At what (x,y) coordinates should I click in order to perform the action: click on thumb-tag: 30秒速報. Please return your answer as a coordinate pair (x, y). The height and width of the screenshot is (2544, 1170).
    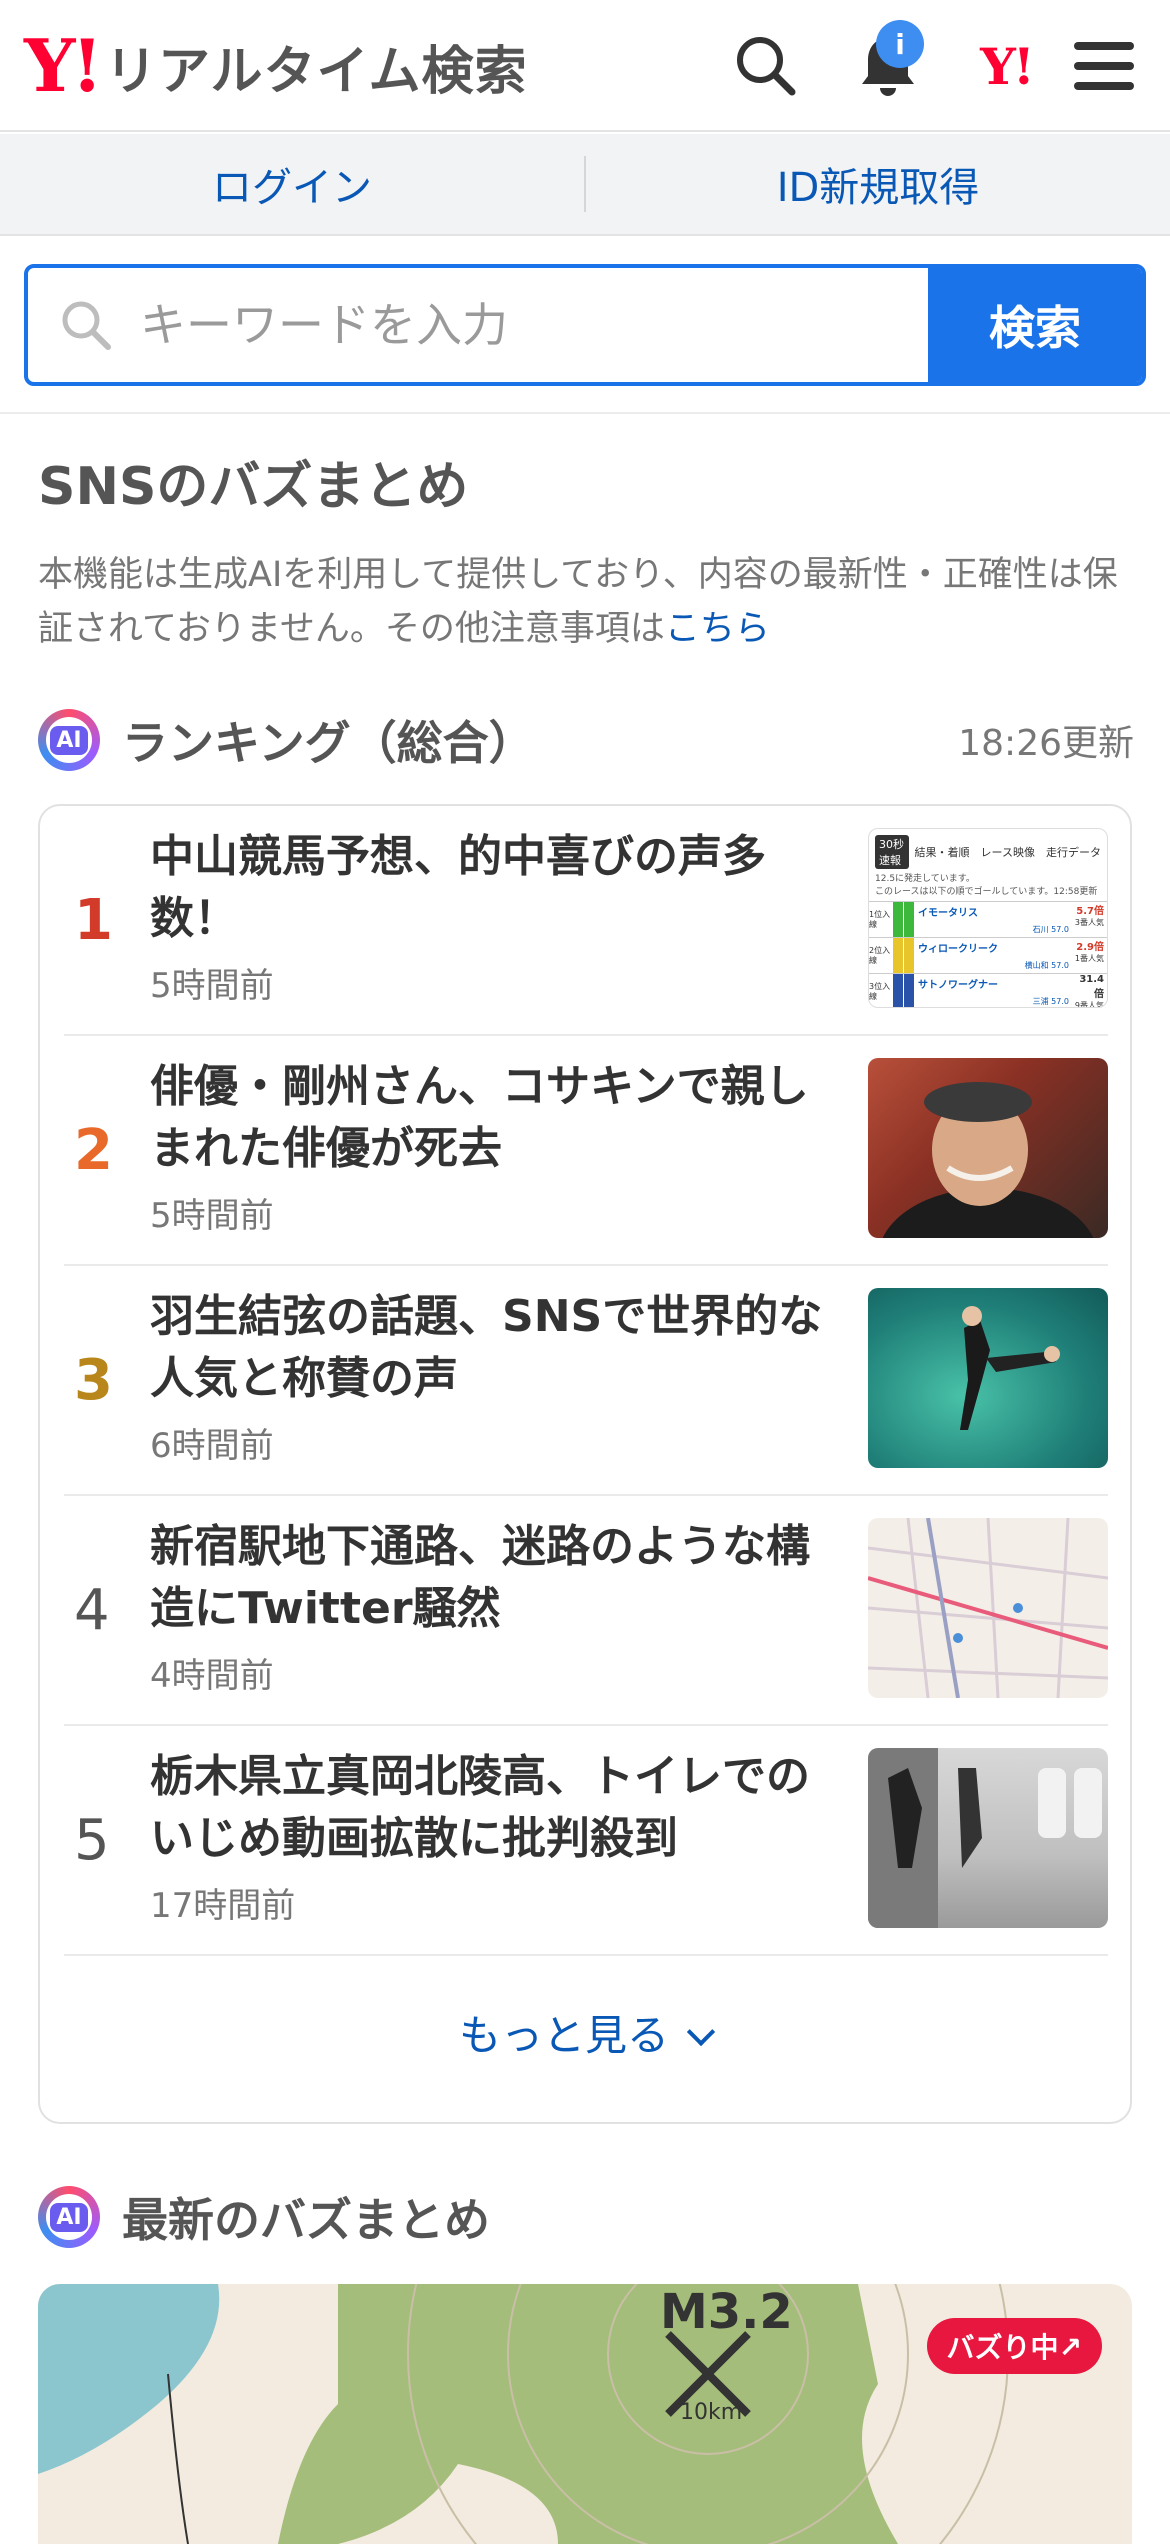
    Looking at the image, I should click on (892, 852).